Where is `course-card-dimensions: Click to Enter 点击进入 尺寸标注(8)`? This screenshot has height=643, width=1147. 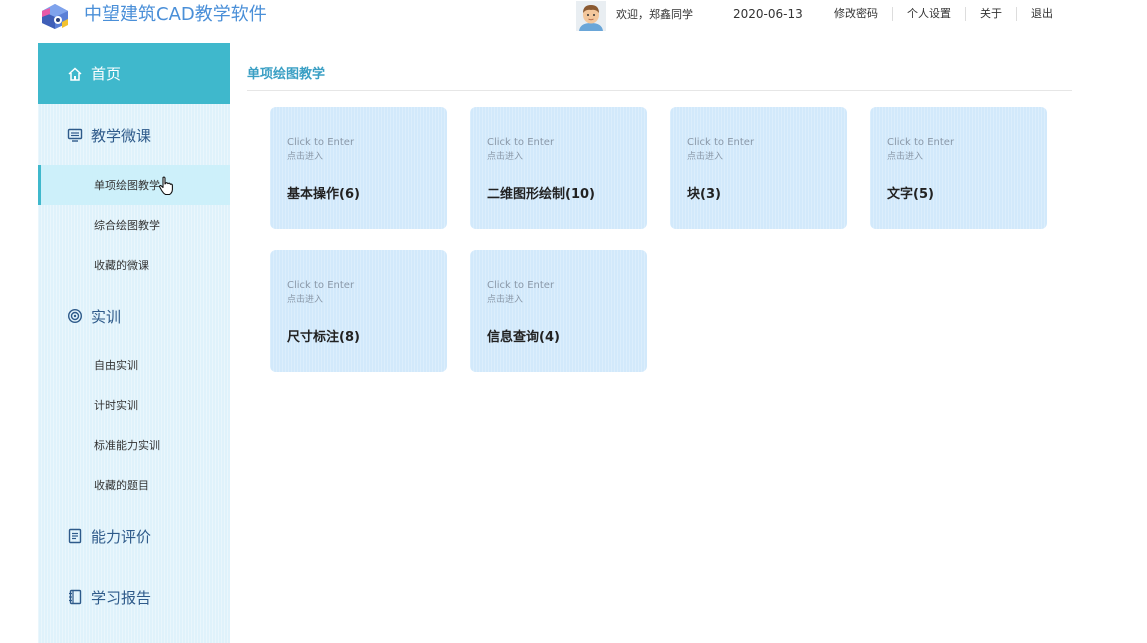 course-card-dimensions: Click to Enter 点击进入 尺寸标注(8) is located at coordinates (358, 311).